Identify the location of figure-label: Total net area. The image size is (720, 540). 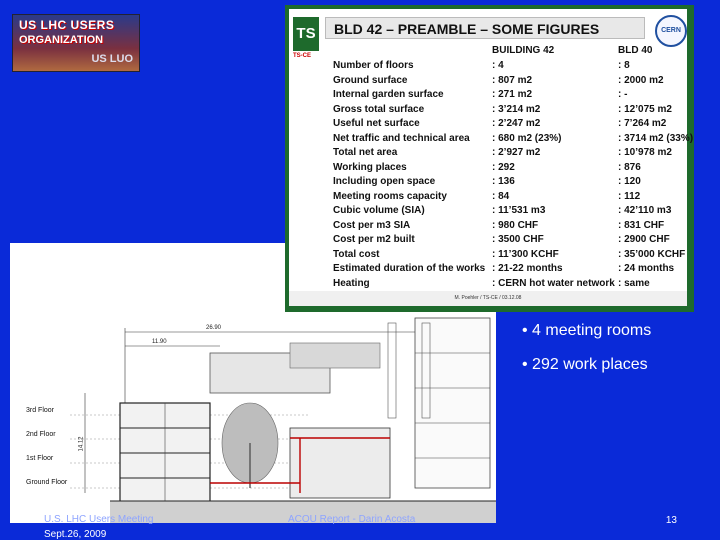
(365, 152).